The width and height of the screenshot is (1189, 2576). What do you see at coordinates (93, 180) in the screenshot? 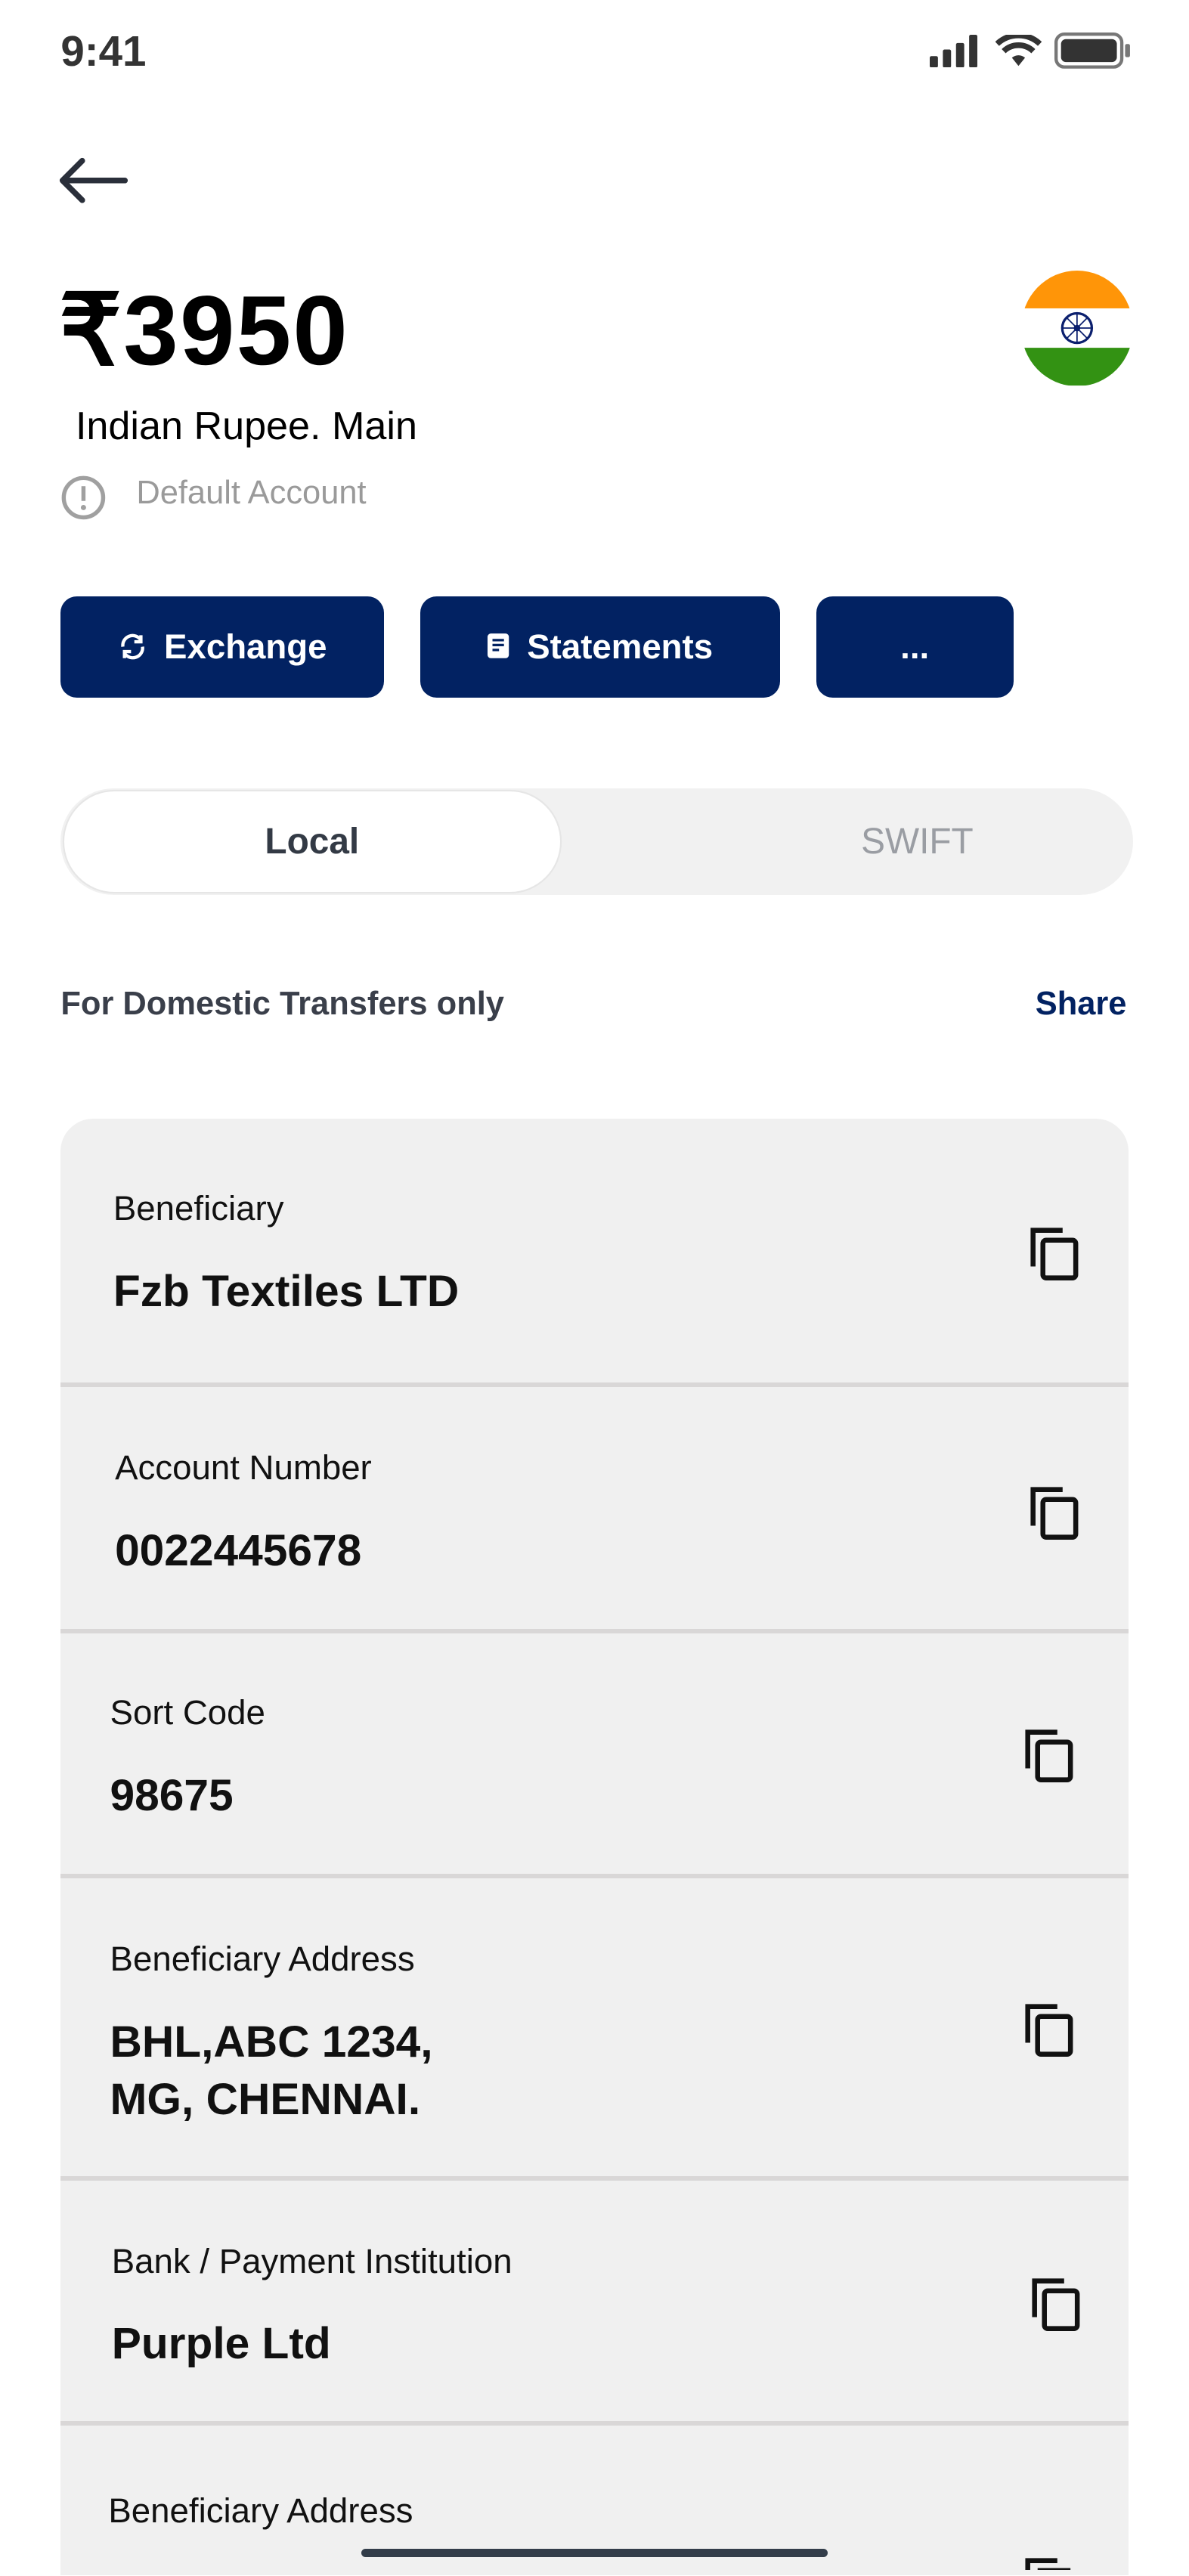
I see `arrow-left-icon` at bounding box center [93, 180].